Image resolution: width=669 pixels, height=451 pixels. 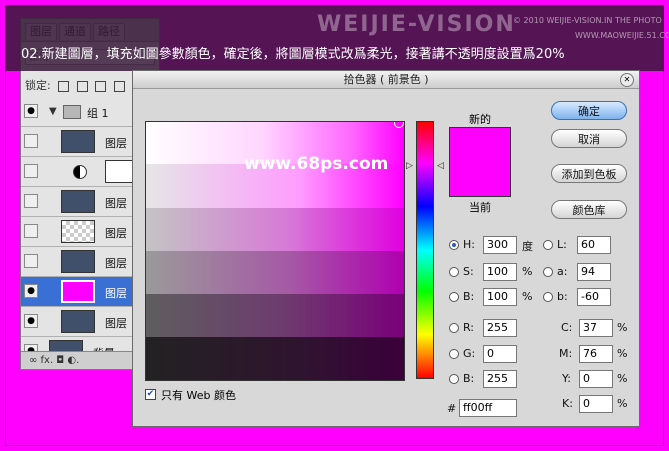 What do you see at coordinates (627, 80) in the screenshot?
I see `close-icon: ✕` at bounding box center [627, 80].